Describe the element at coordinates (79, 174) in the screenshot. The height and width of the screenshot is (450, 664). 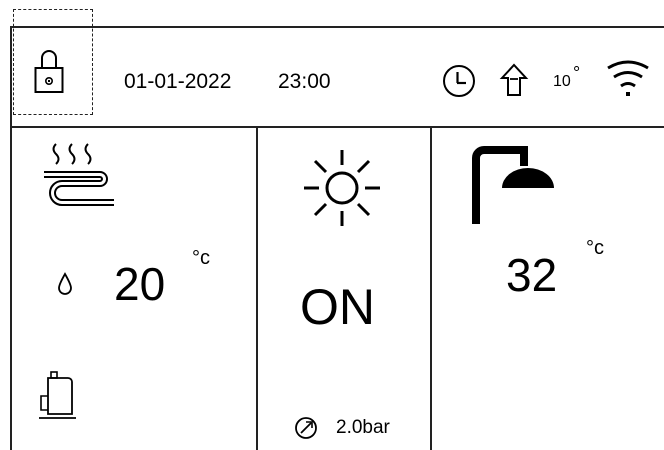
I see `floor-heating-icon` at that location.